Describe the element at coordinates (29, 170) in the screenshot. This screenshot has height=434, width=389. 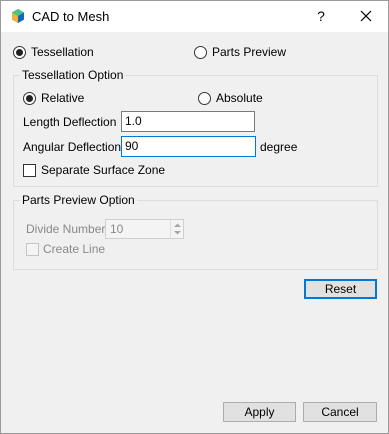
I see `separate-surface-zone-checkbox` at that location.